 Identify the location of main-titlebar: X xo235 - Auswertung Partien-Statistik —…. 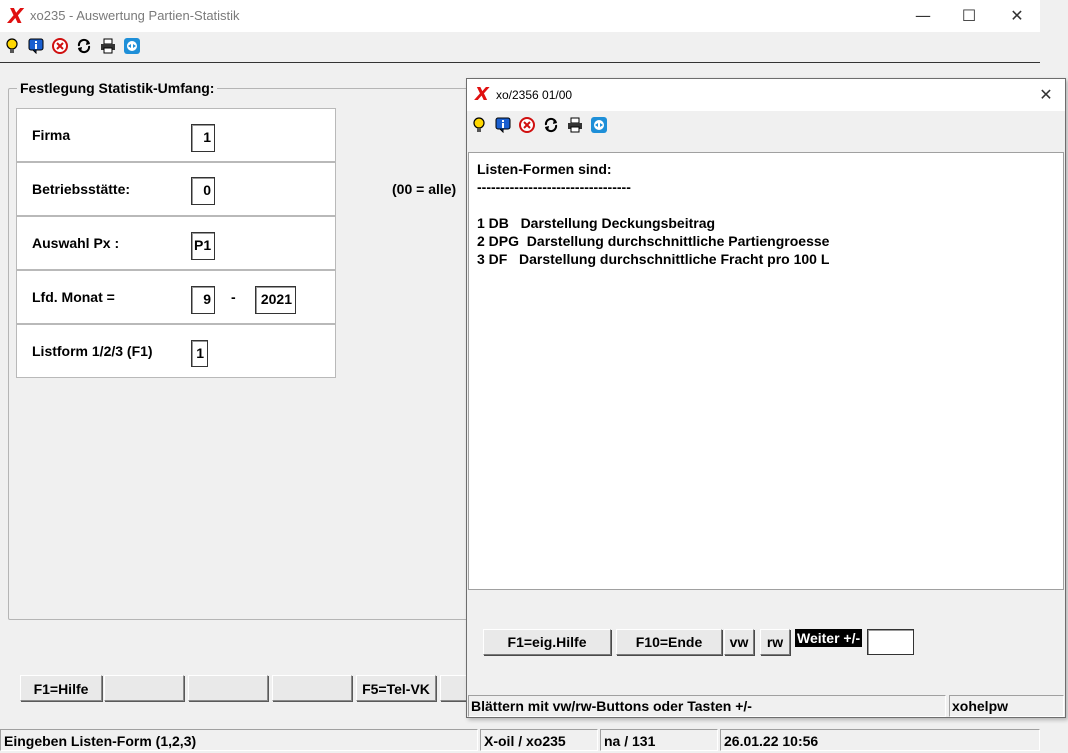
(520, 16).